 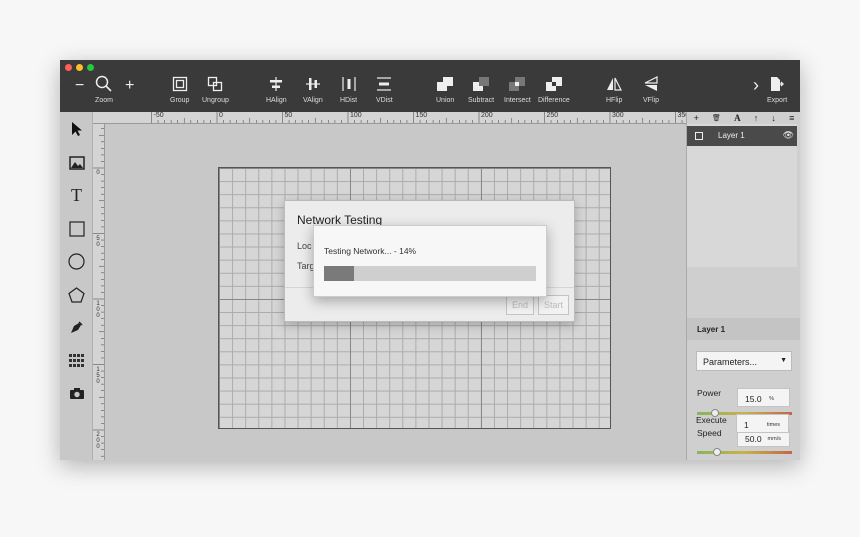 What do you see at coordinates (762, 423) in the screenshot?
I see `execute-input: 1 times` at bounding box center [762, 423].